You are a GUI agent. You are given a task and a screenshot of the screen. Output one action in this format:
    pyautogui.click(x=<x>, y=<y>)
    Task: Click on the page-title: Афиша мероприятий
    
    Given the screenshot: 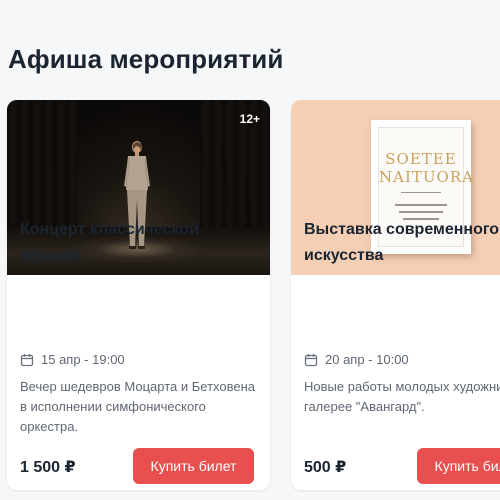 What is the action you would take?
    pyautogui.click(x=146, y=59)
    